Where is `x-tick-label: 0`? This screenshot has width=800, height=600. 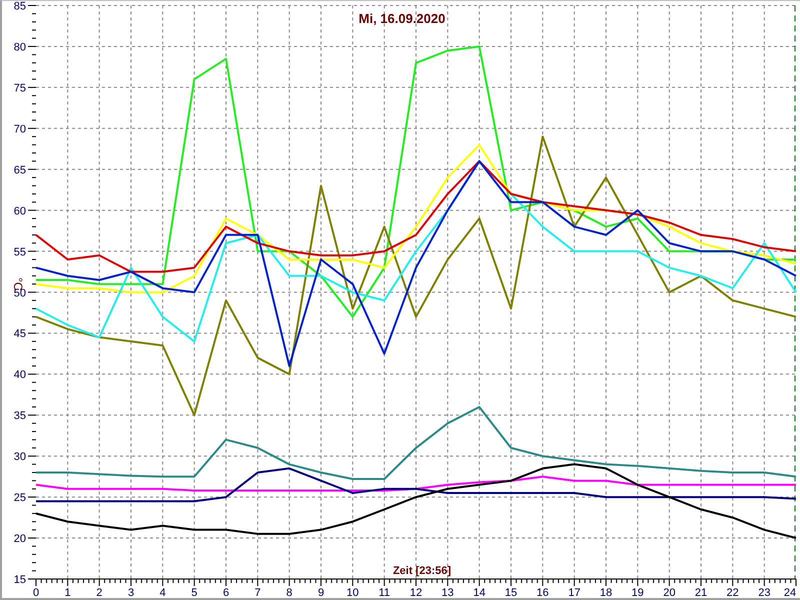
x-tick-label: 0 is located at coordinates (36, 592).